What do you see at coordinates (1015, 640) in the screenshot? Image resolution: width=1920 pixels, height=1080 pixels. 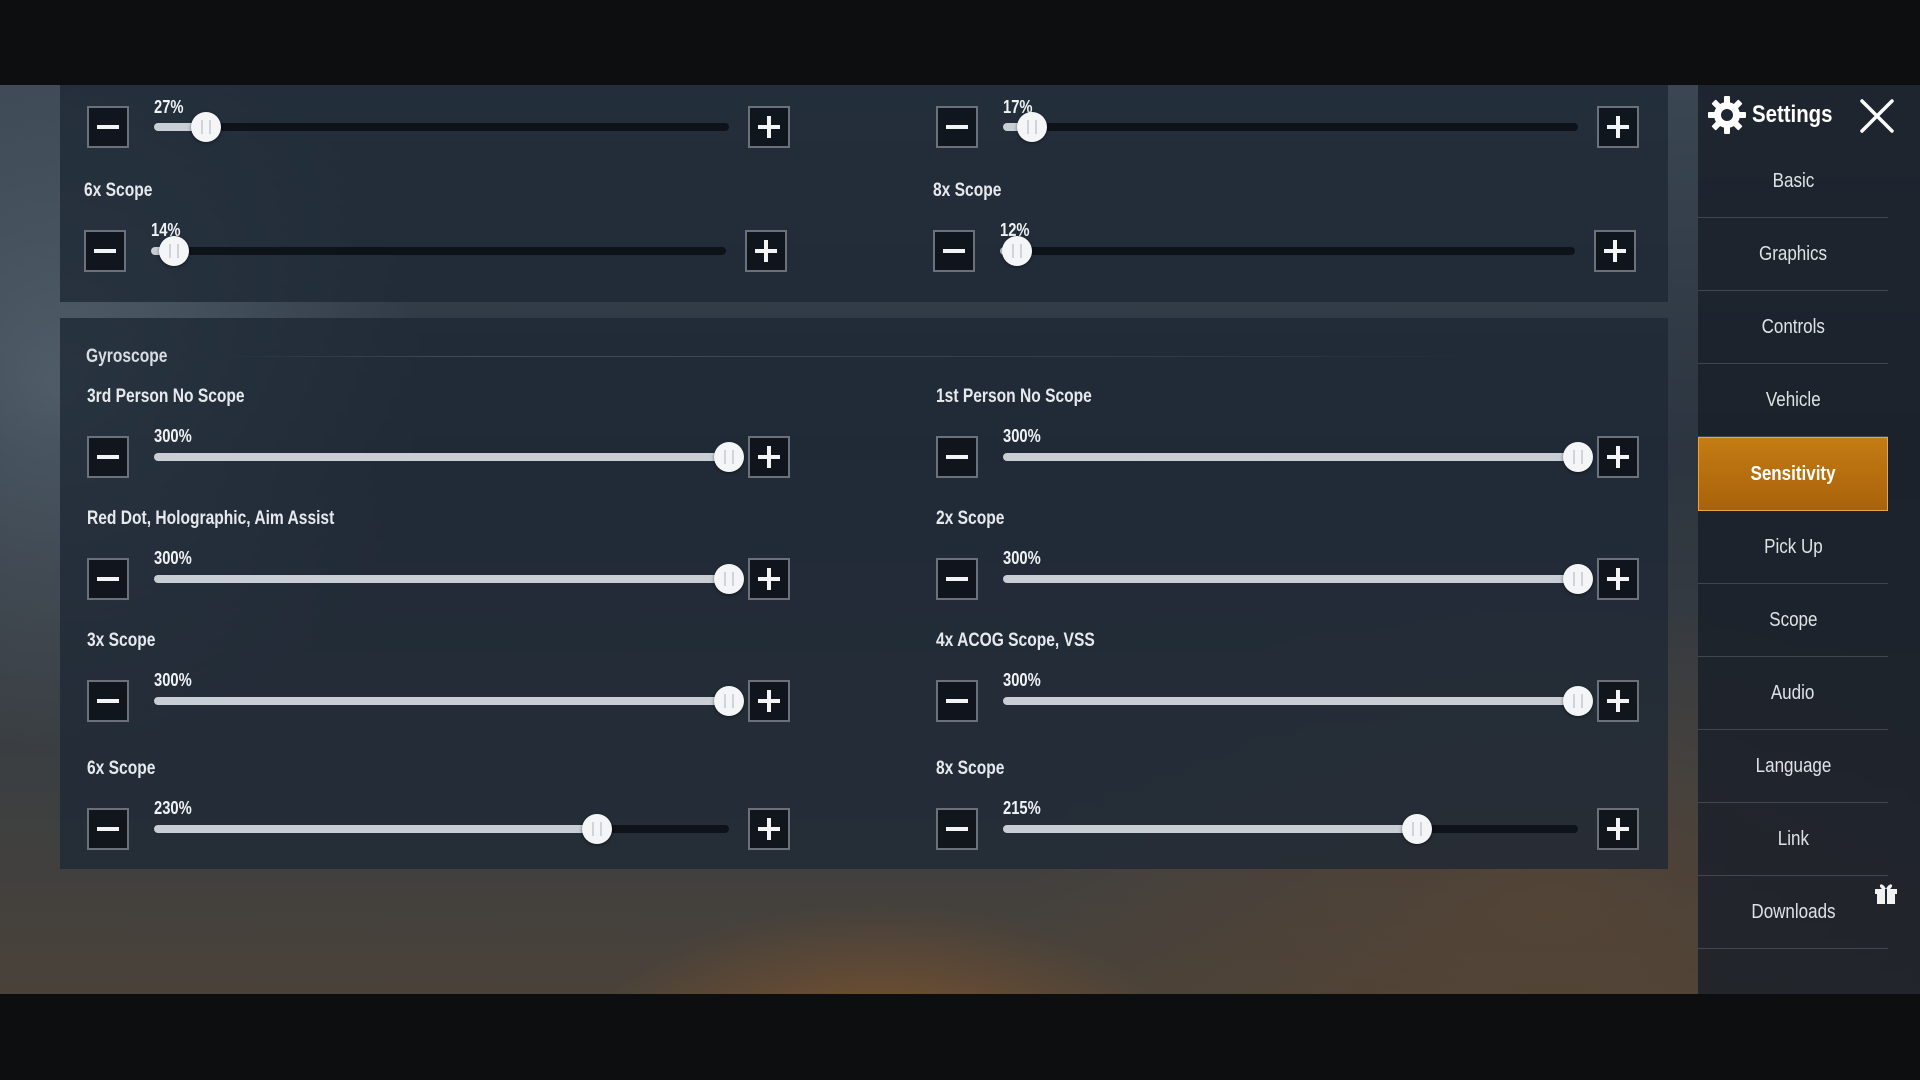 I see `setting-label: 4x ACOG Scope, VSS` at bounding box center [1015, 640].